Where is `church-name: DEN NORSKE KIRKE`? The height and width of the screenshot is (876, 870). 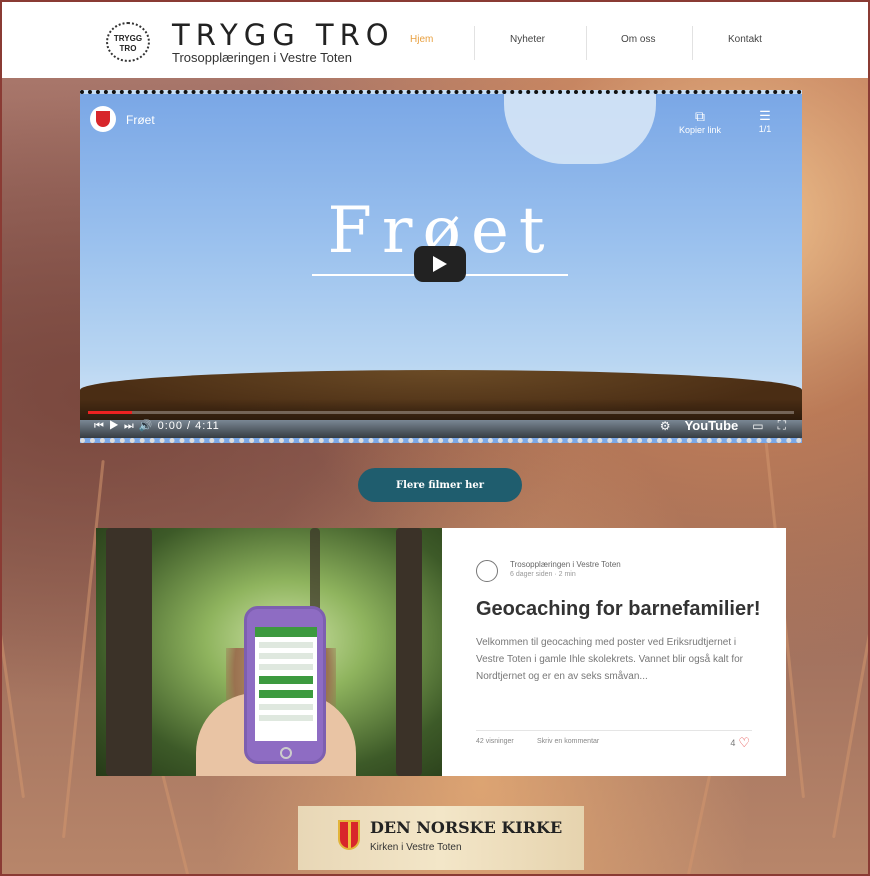
church-name: DEN NORSKE KIRKE is located at coordinates (466, 827).